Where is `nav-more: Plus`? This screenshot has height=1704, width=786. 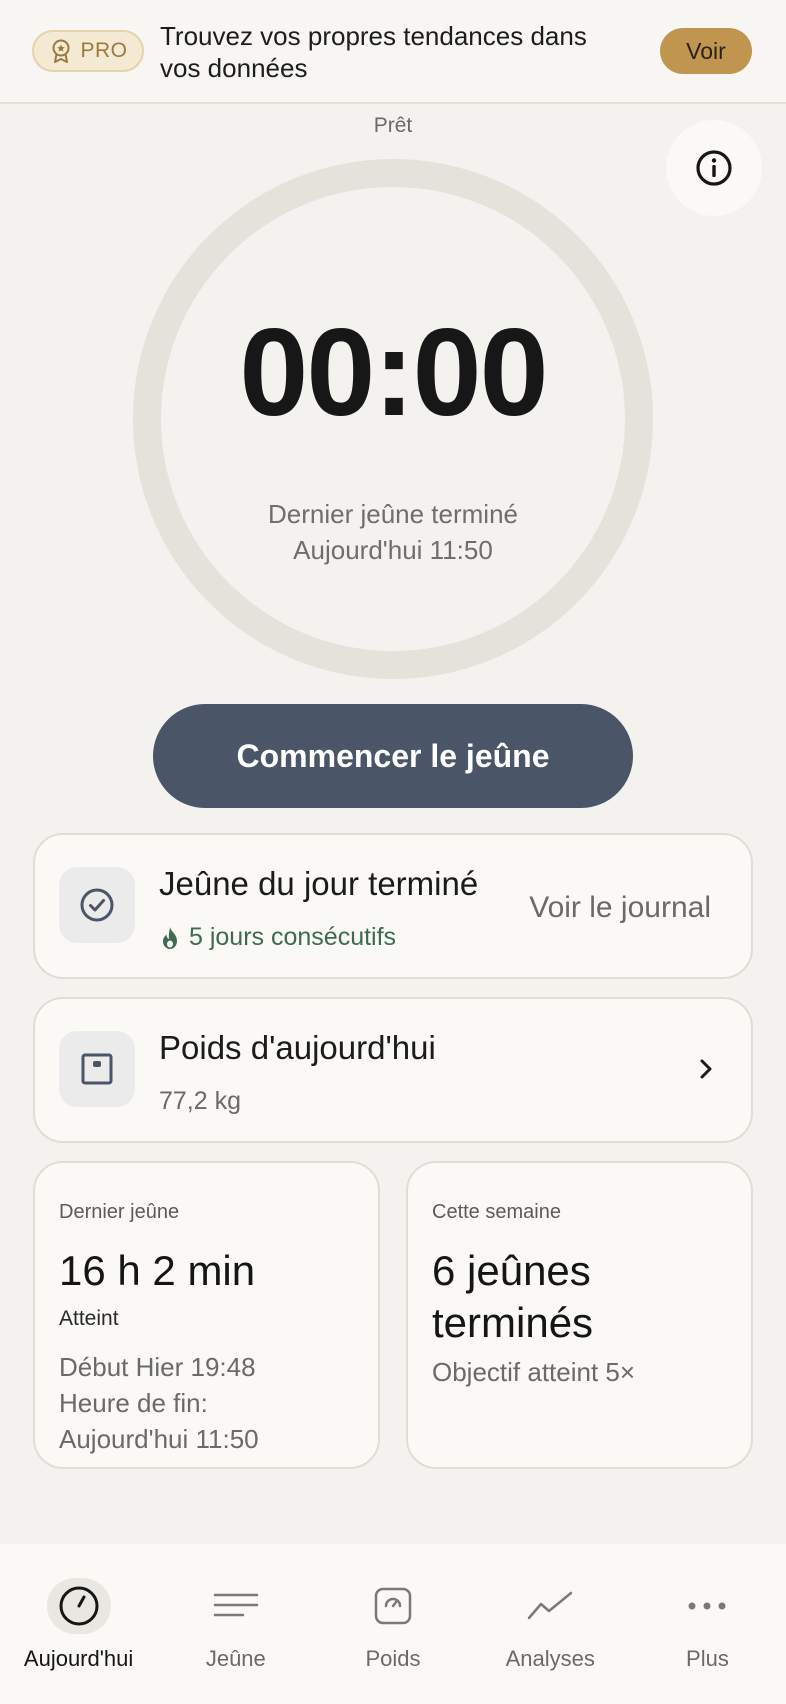
nav-more: Plus is located at coordinates (707, 1624).